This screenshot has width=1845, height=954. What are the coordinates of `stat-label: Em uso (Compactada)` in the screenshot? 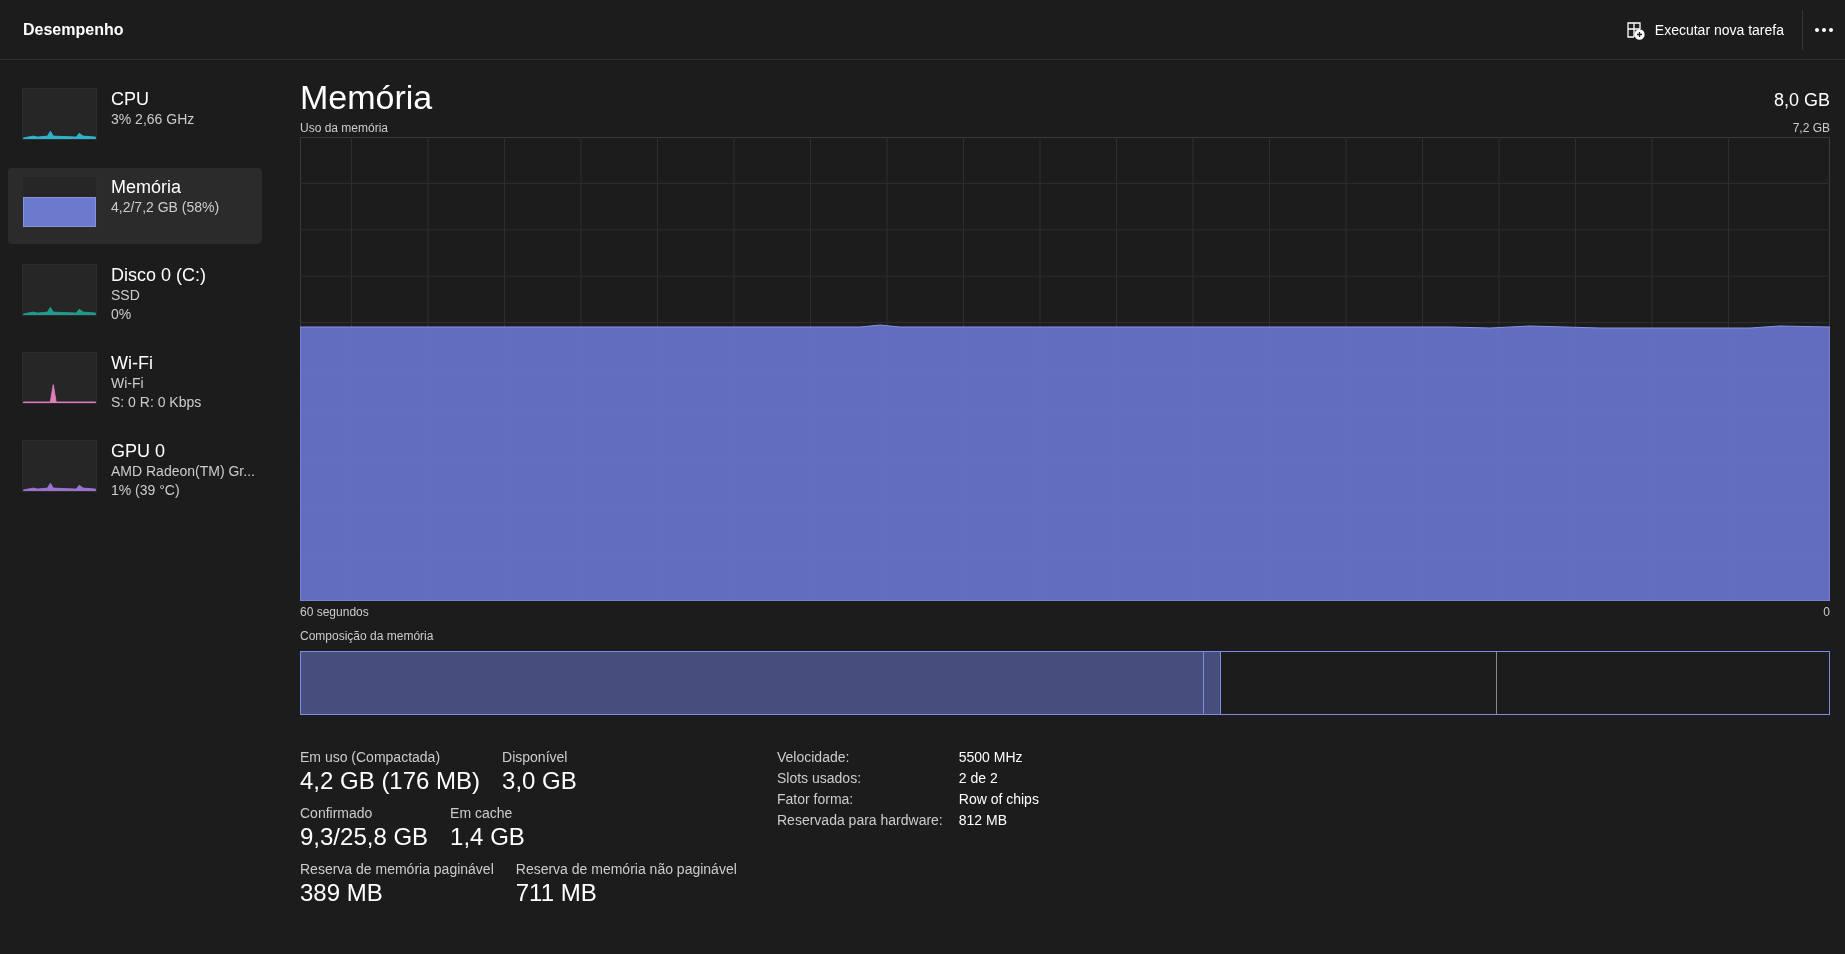 It's located at (371, 757).